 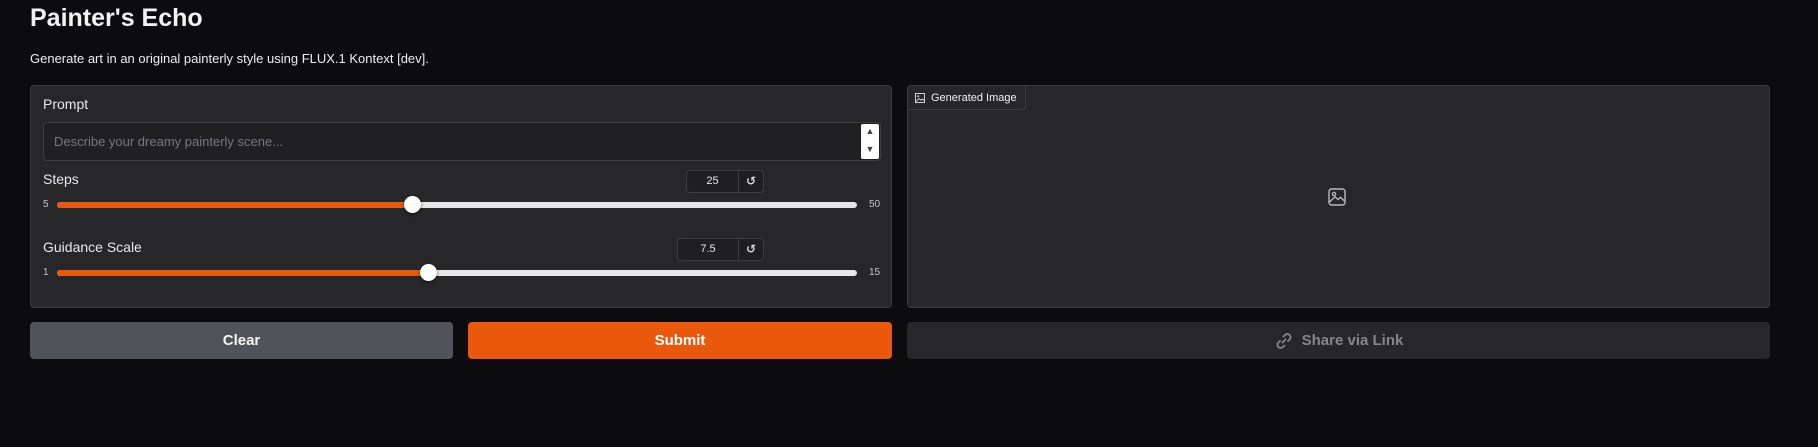 What do you see at coordinates (413, 204) in the screenshot?
I see `steps-slider-thumb` at bounding box center [413, 204].